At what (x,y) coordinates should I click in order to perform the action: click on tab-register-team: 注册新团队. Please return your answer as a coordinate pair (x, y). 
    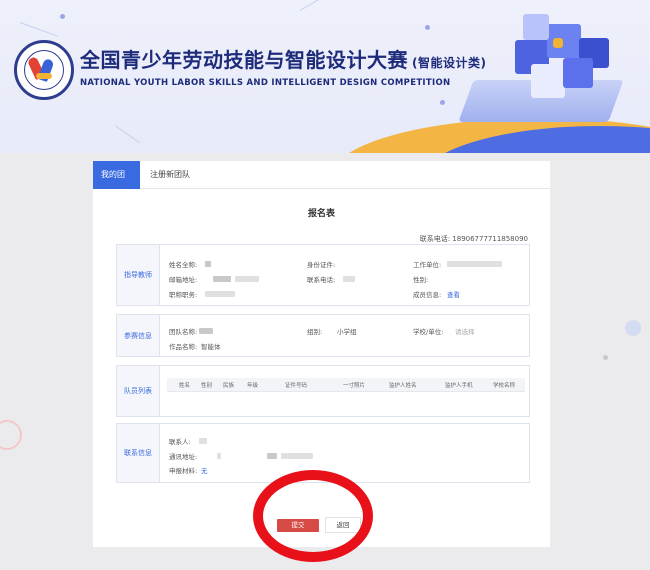
    Looking at the image, I should click on (170, 175).